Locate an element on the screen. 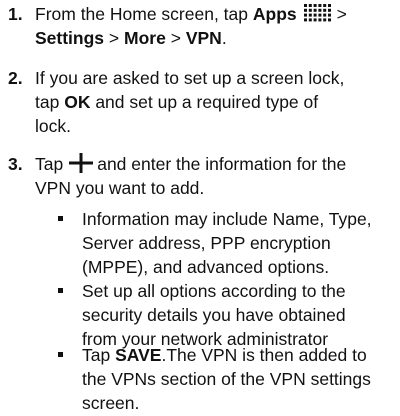  step-number: 3. is located at coordinates (15, 164).